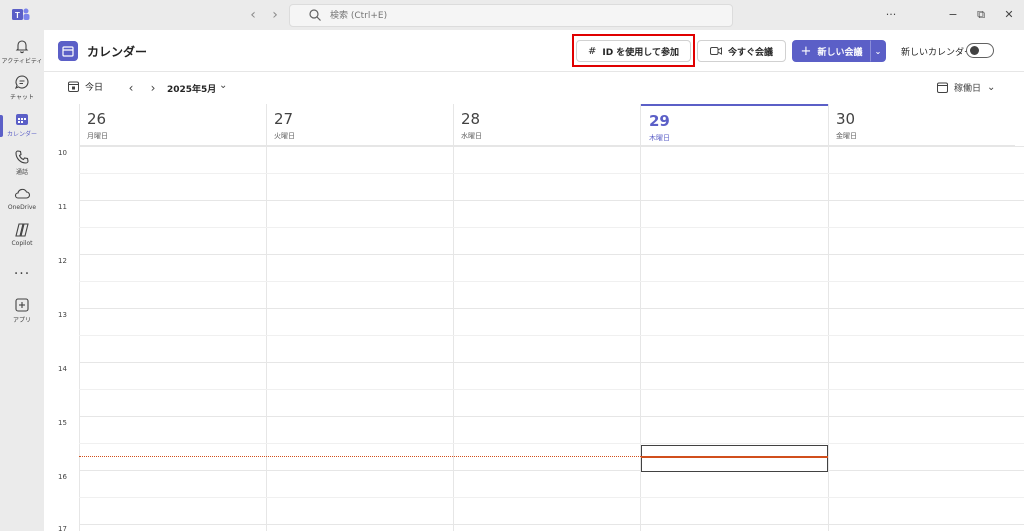  Describe the element at coordinates (22, 243) in the screenshot. I see `rail-item-label: Copilot` at that location.